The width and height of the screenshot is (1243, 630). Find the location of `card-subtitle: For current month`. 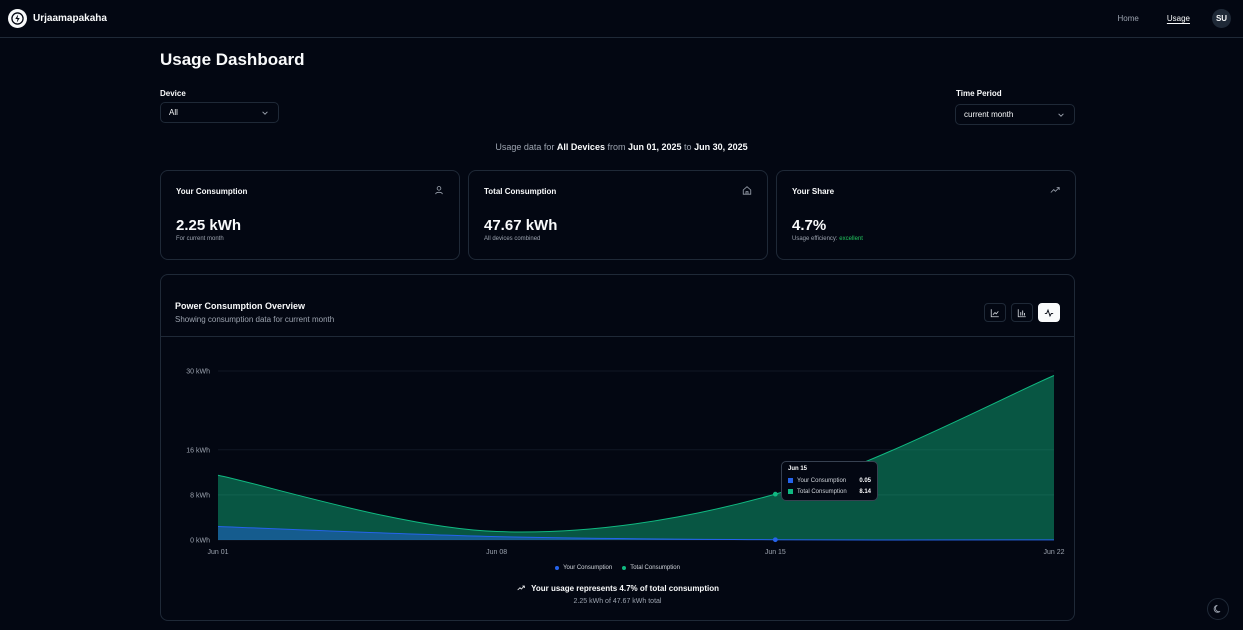

card-subtitle: For current month is located at coordinates (200, 239).